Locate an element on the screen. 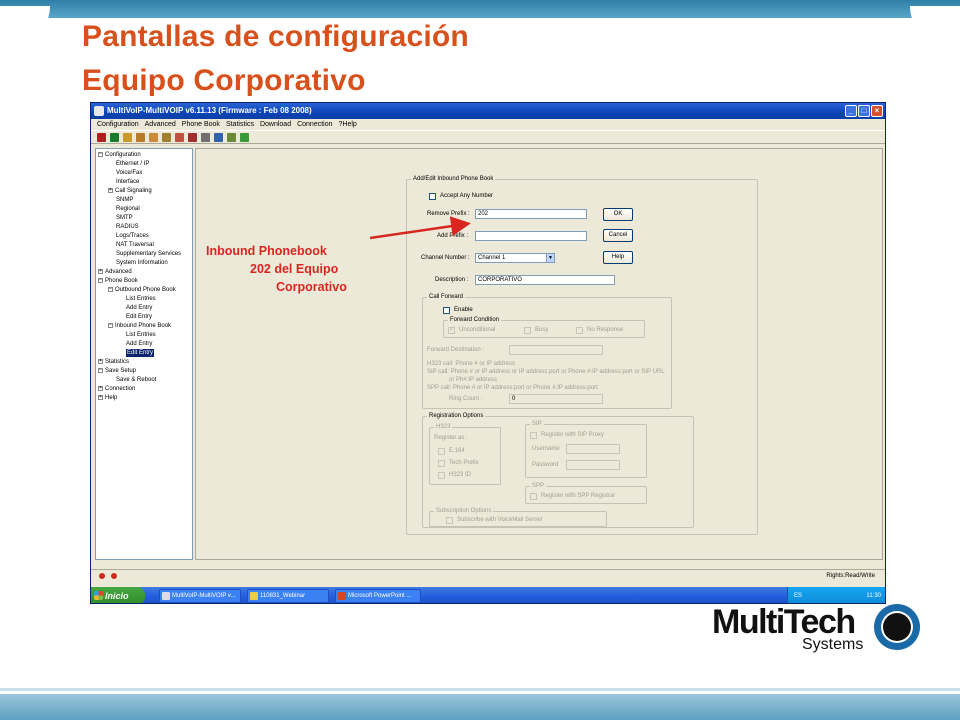 This screenshot has width=960, height=720. register-sip-proxy-checkbox is located at coordinates (533, 435).